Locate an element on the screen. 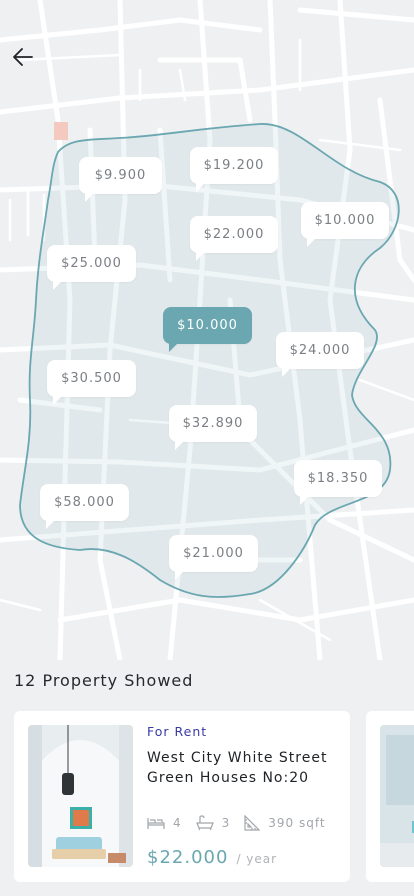 The image size is (414, 896). beds-count: 4 is located at coordinates (177, 823).